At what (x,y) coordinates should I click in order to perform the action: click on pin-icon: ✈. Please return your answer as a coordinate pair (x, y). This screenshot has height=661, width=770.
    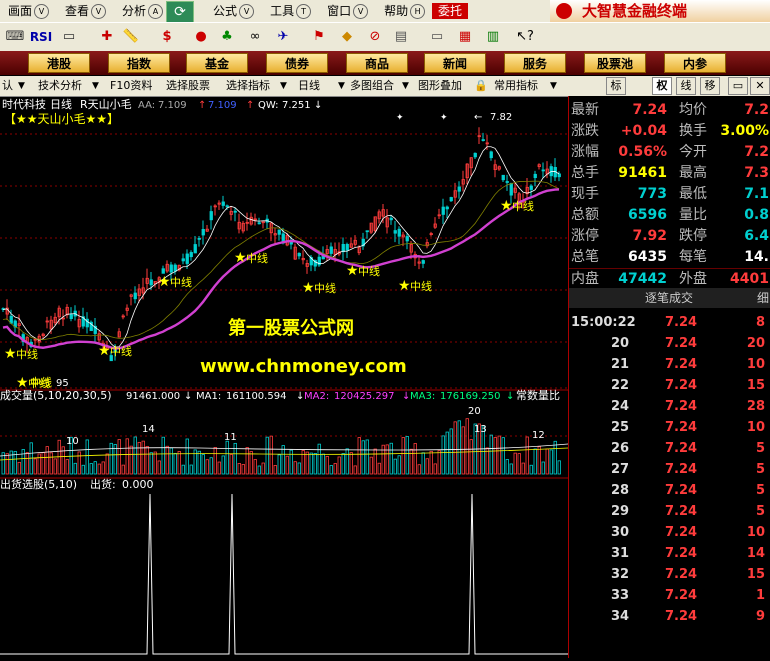
    Looking at the image, I should click on (283, 37).